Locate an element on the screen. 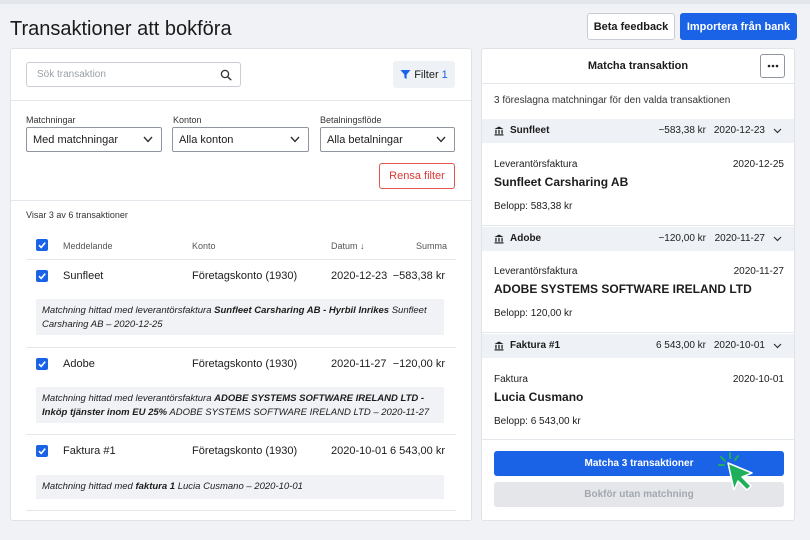  betalningsflode-label: Betalningsflöde is located at coordinates (351, 120).